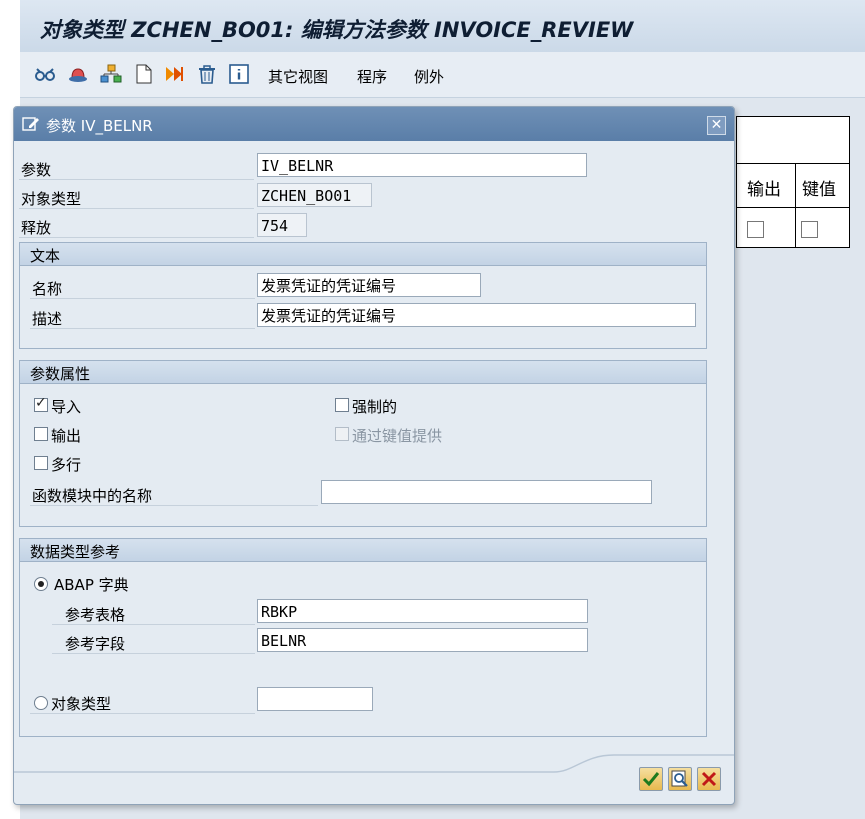  Describe the element at coordinates (793, 182) in the screenshot. I see `background-parameter-table: 输出 键值` at that location.